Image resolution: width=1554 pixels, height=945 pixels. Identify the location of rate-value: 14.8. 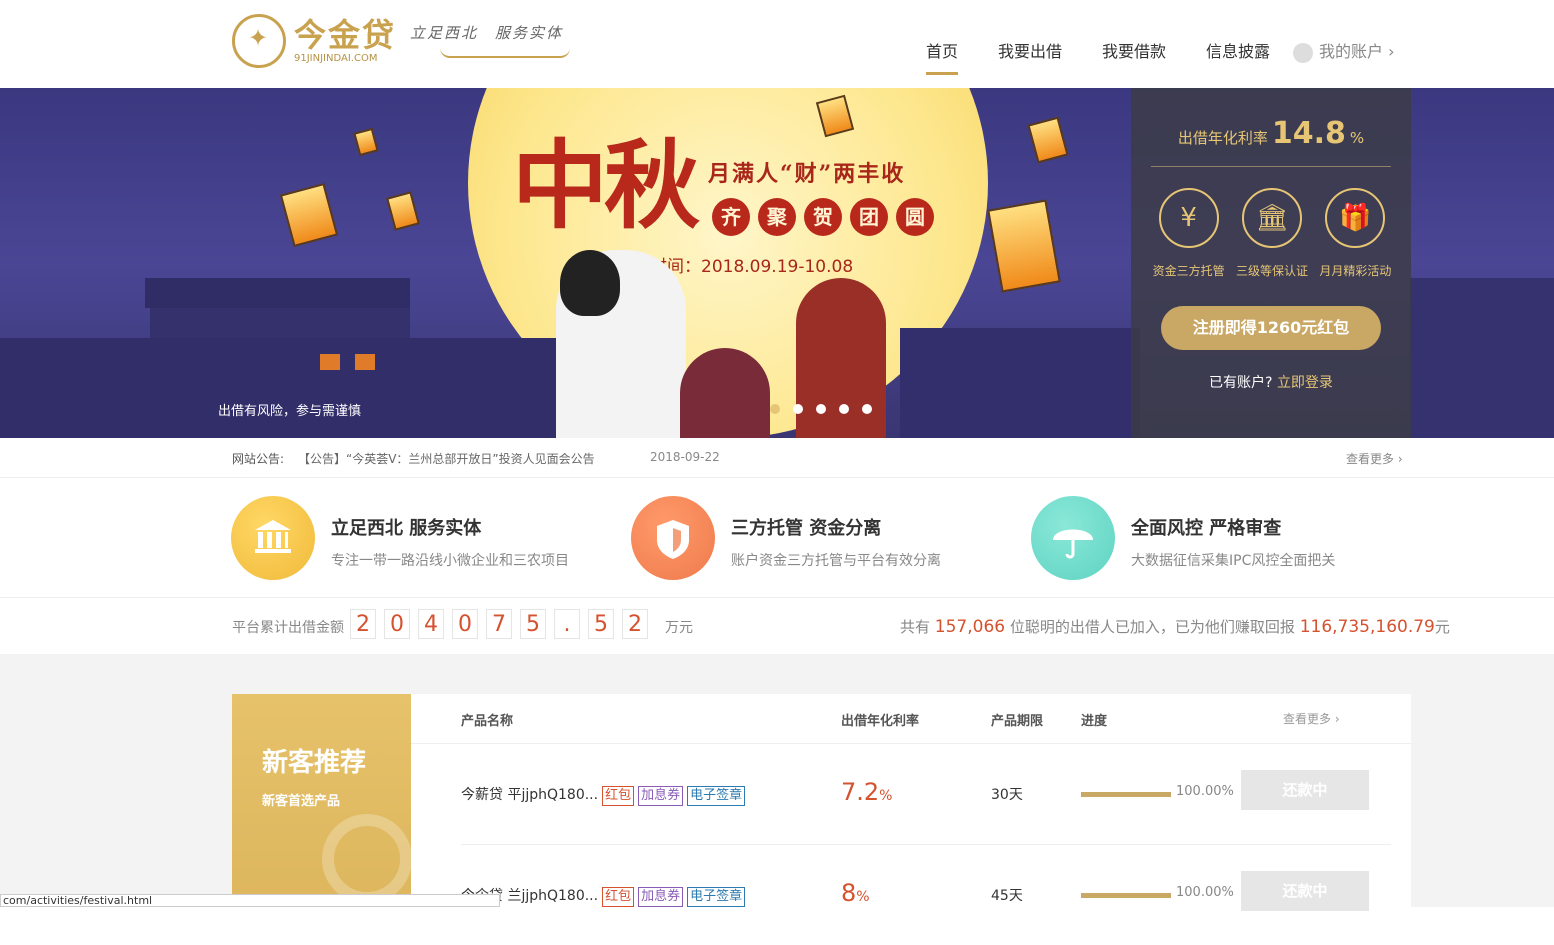
(1308, 133).